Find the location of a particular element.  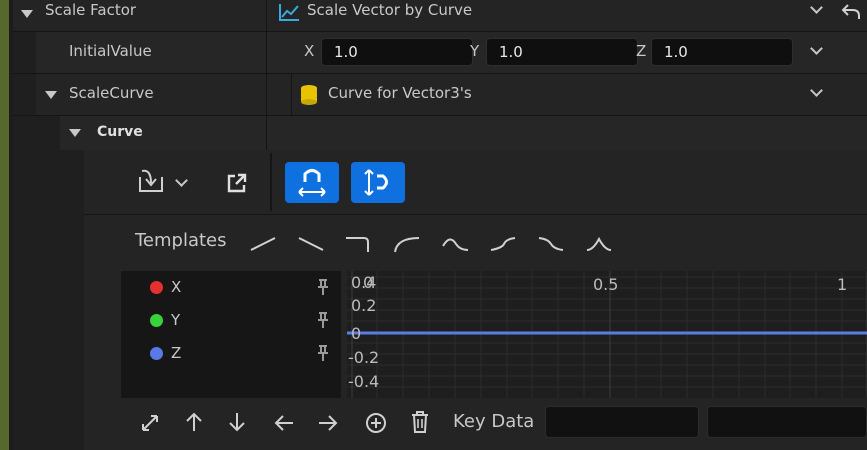

fit-view-icon is located at coordinates (150, 422).